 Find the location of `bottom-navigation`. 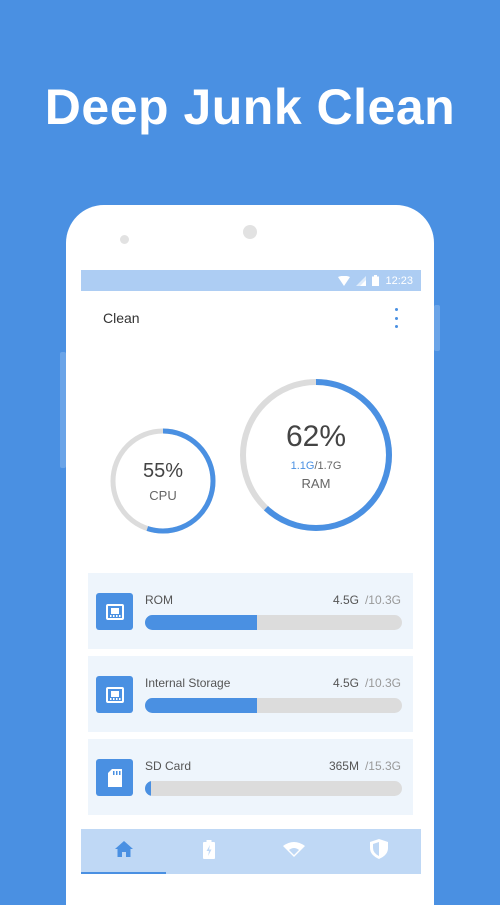

bottom-navigation is located at coordinates (251, 851).